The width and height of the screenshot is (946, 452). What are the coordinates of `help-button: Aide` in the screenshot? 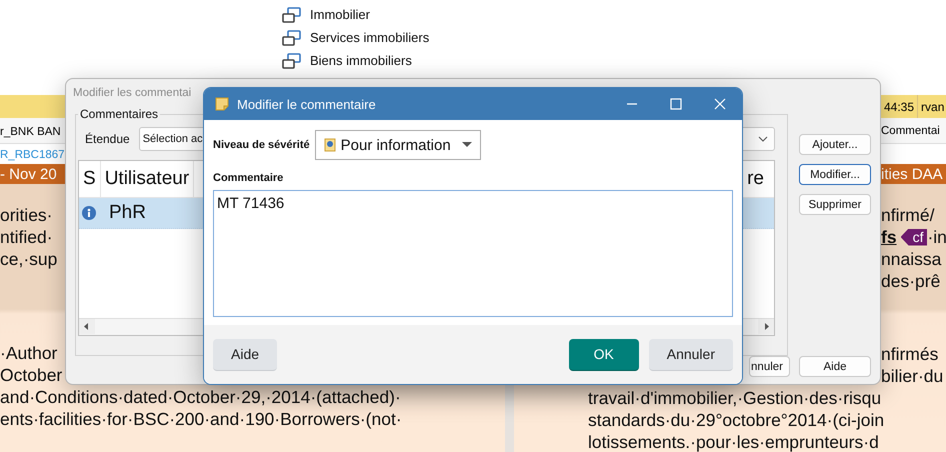 It's located at (835, 366).